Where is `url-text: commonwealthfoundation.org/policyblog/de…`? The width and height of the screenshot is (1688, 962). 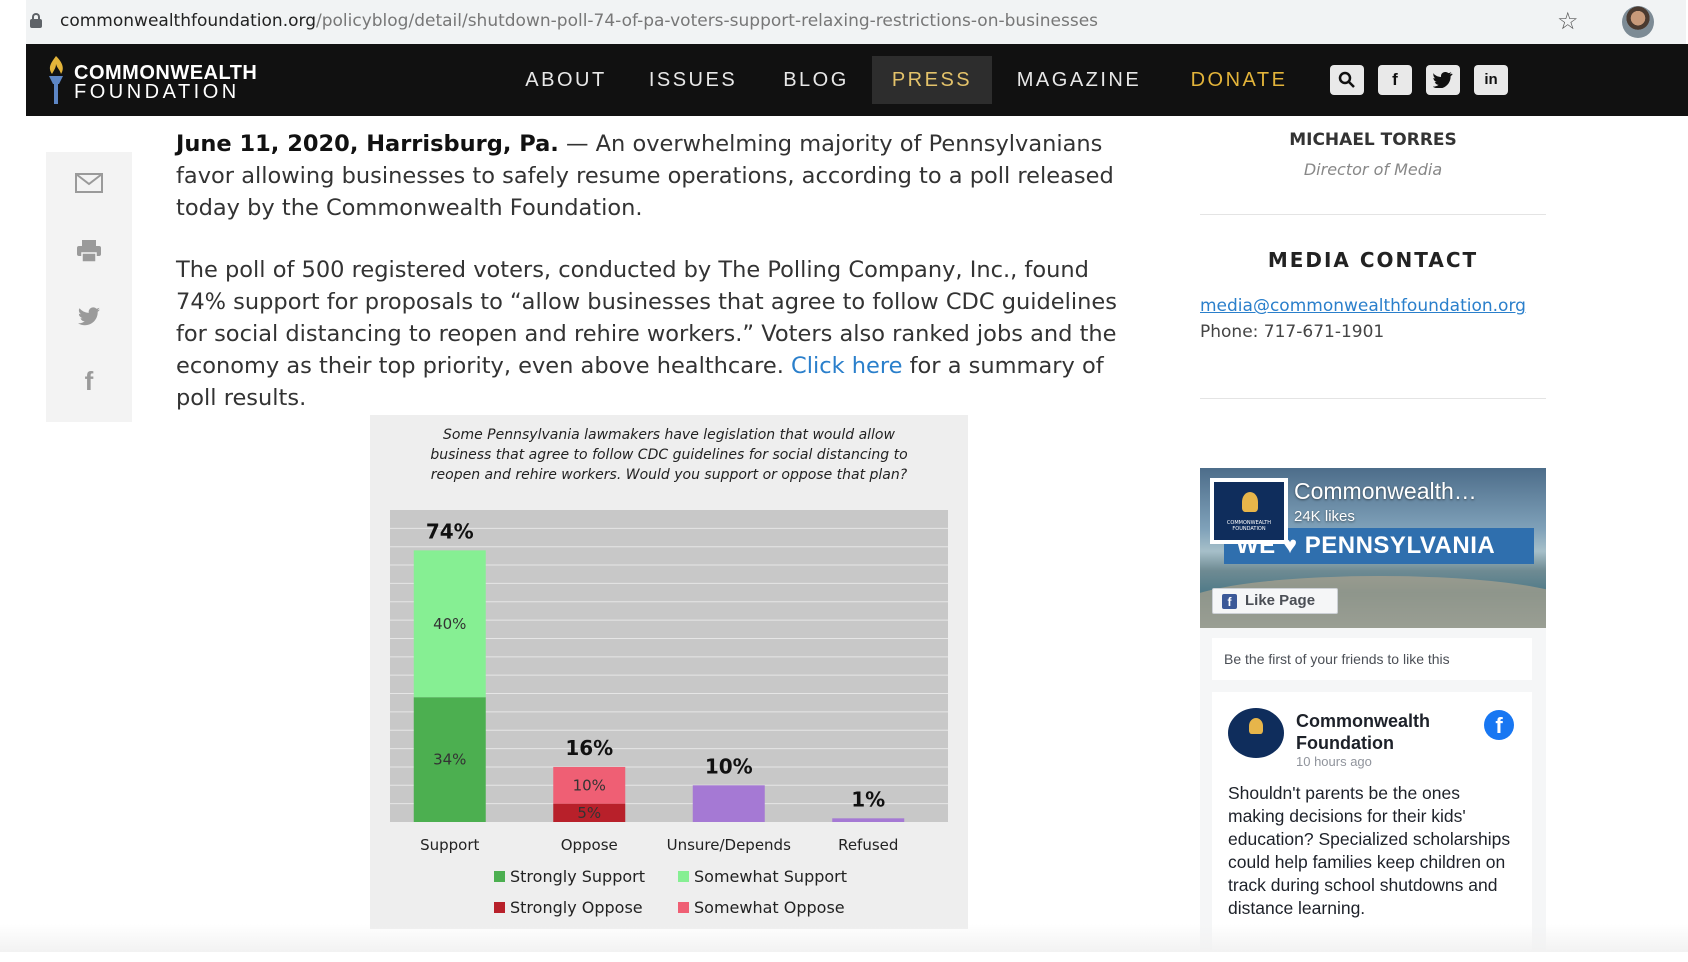
url-text: commonwealthfoundation.org/policyblog/de… is located at coordinates (579, 21).